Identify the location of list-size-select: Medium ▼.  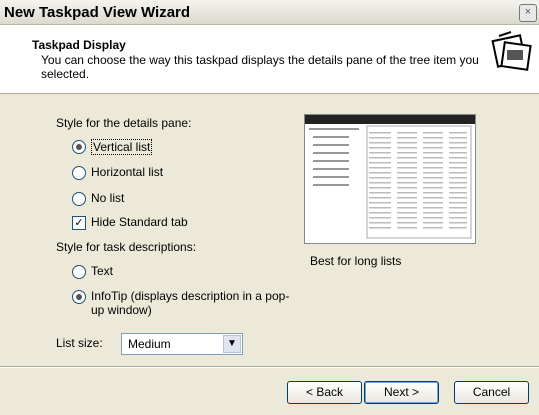
(182, 344).